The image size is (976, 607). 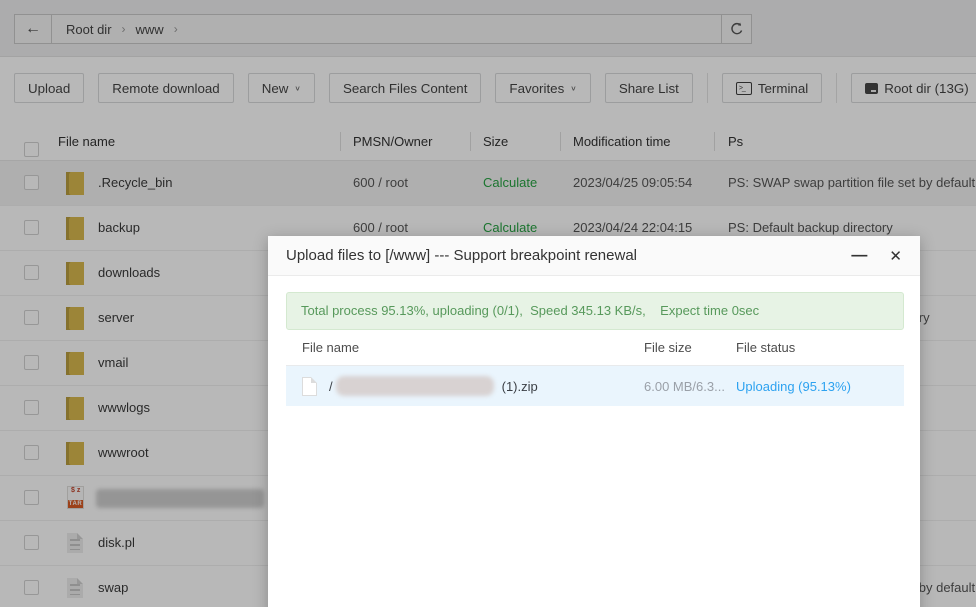 What do you see at coordinates (595, 348) in the screenshot?
I see `upload-table-header: File name File size File status` at bounding box center [595, 348].